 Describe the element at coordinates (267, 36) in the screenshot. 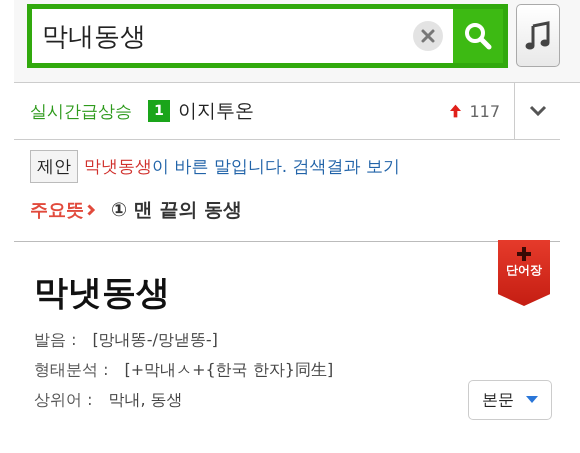

I see `search-field: 막내동생` at that location.